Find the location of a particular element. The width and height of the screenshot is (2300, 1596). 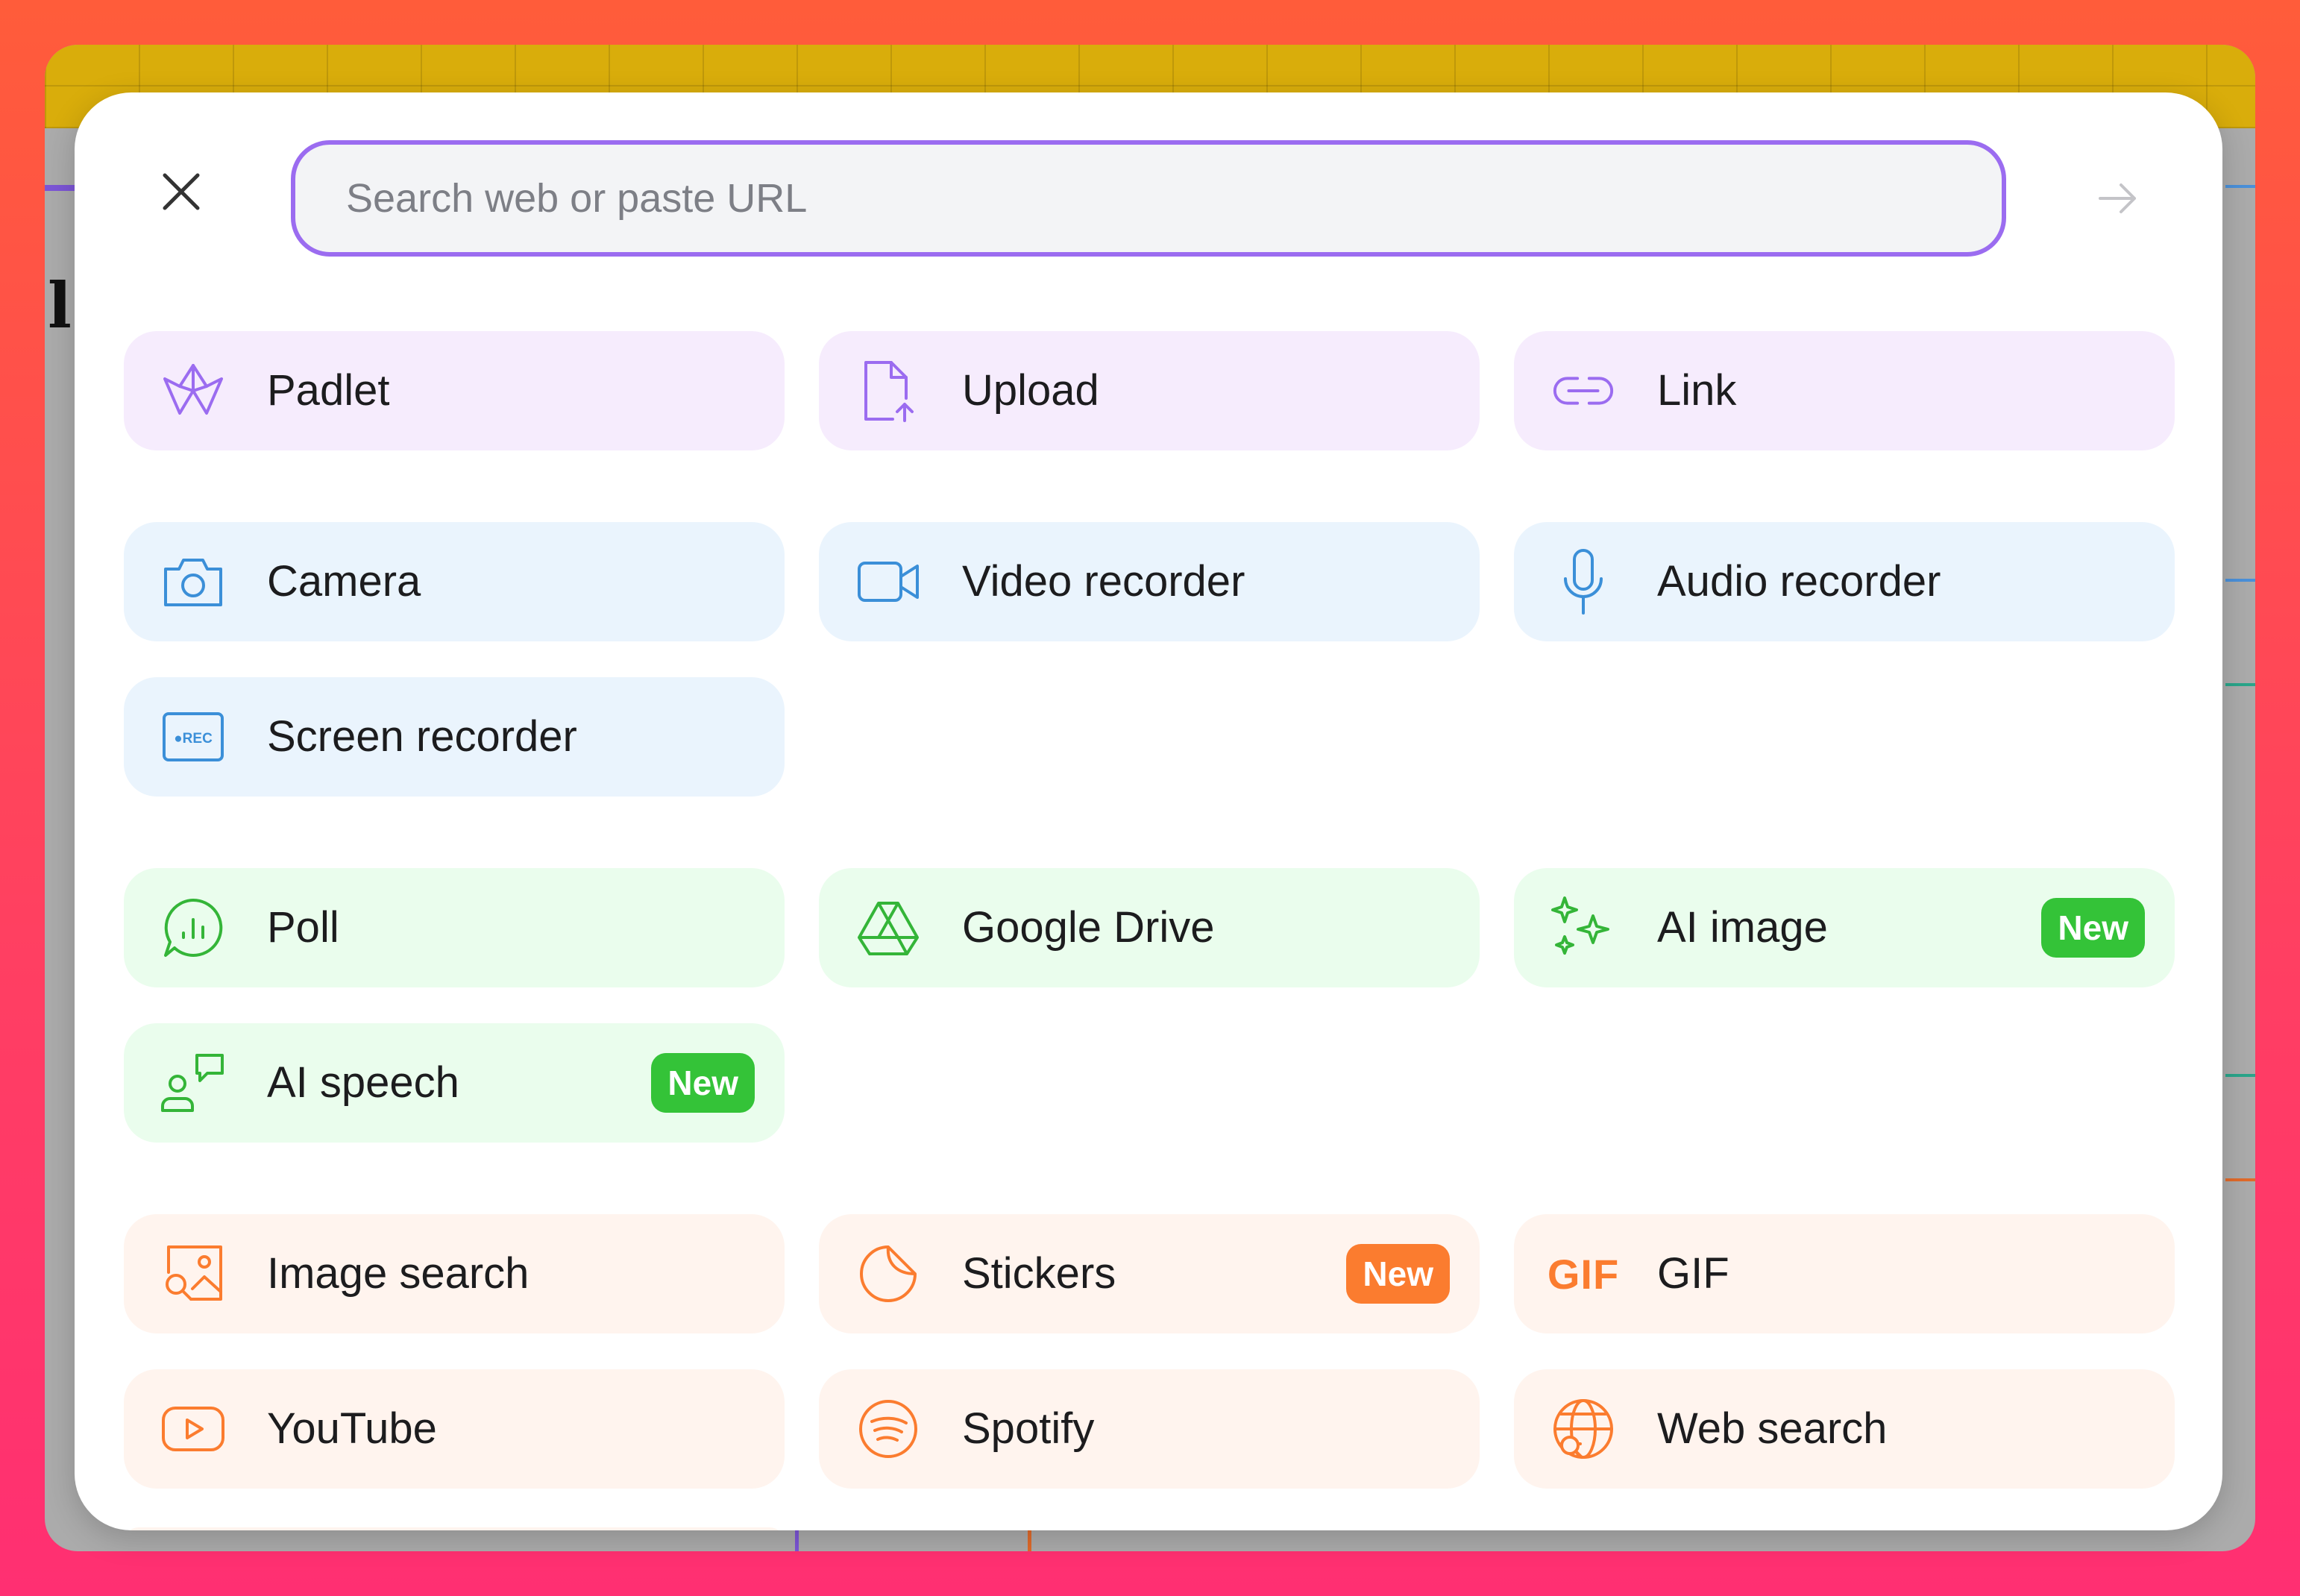

board-title-fragment: l is located at coordinates (60, 305).